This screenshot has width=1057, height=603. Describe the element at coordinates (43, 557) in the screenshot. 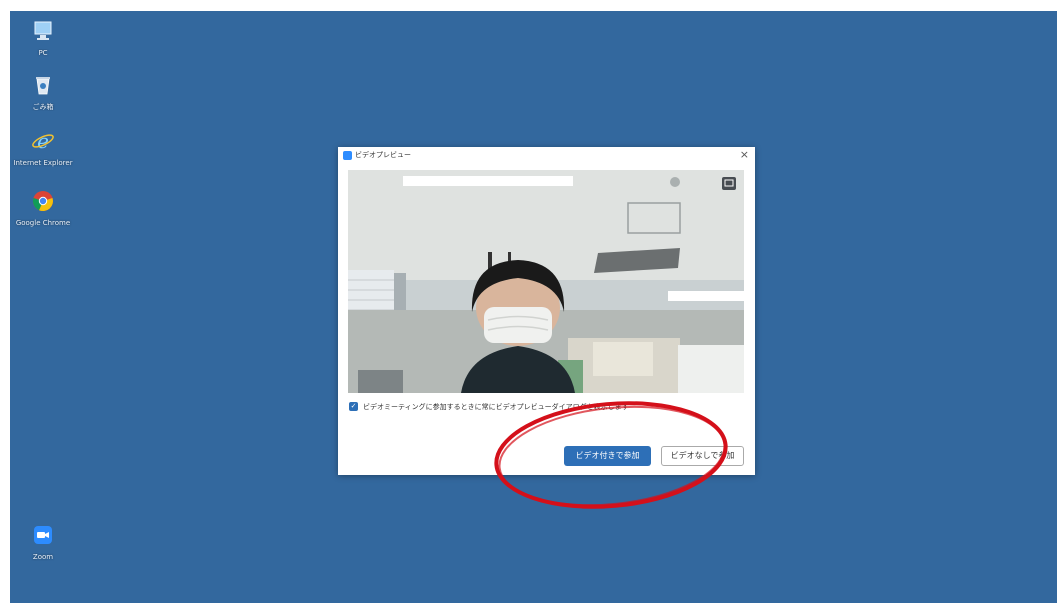

I see `desktop-icon-label: Zoom` at that location.